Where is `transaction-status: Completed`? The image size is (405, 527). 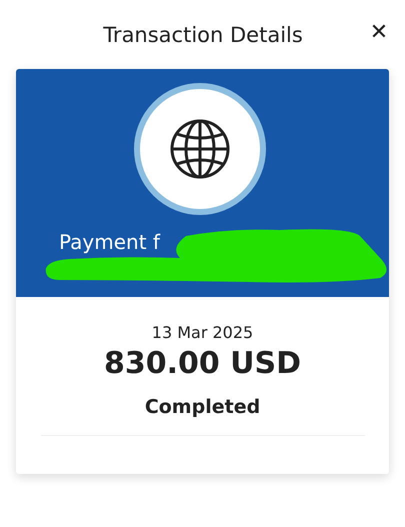
transaction-status: Completed is located at coordinates (202, 407).